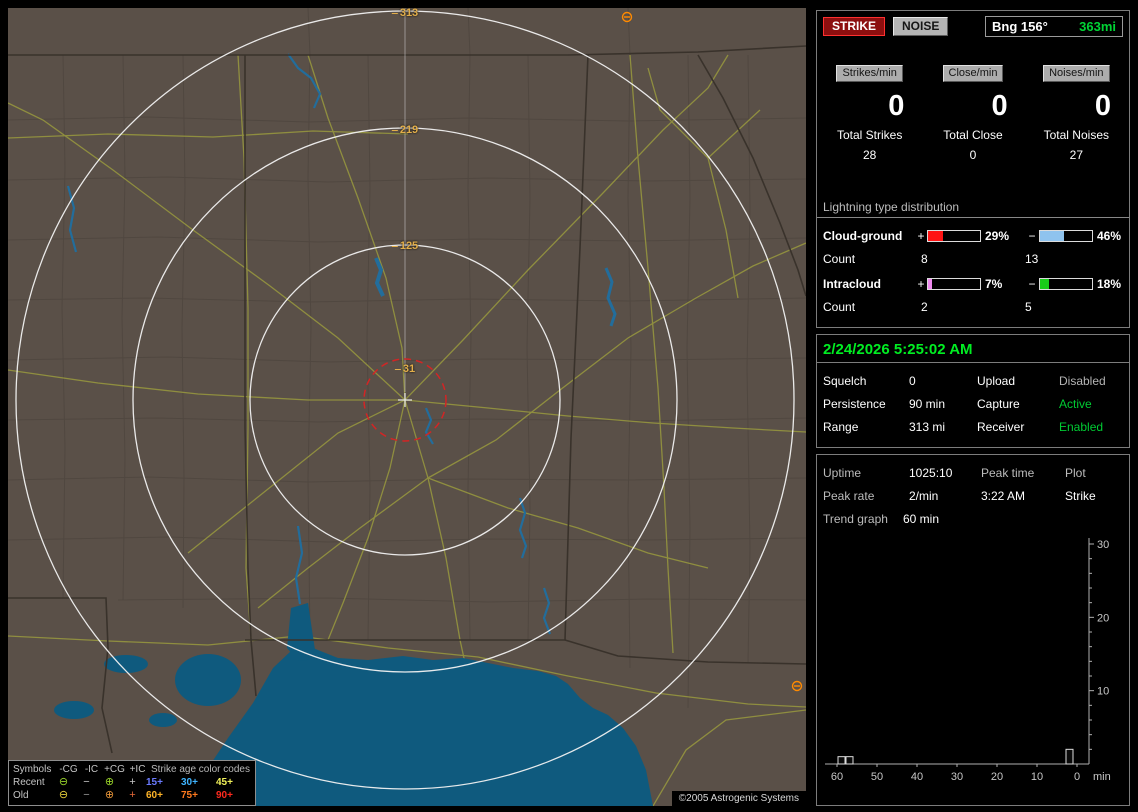 The image size is (1138, 812). What do you see at coordinates (200, 769) in the screenshot?
I see `legend-age-title: Strike age color codes` at bounding box center [200, 769].